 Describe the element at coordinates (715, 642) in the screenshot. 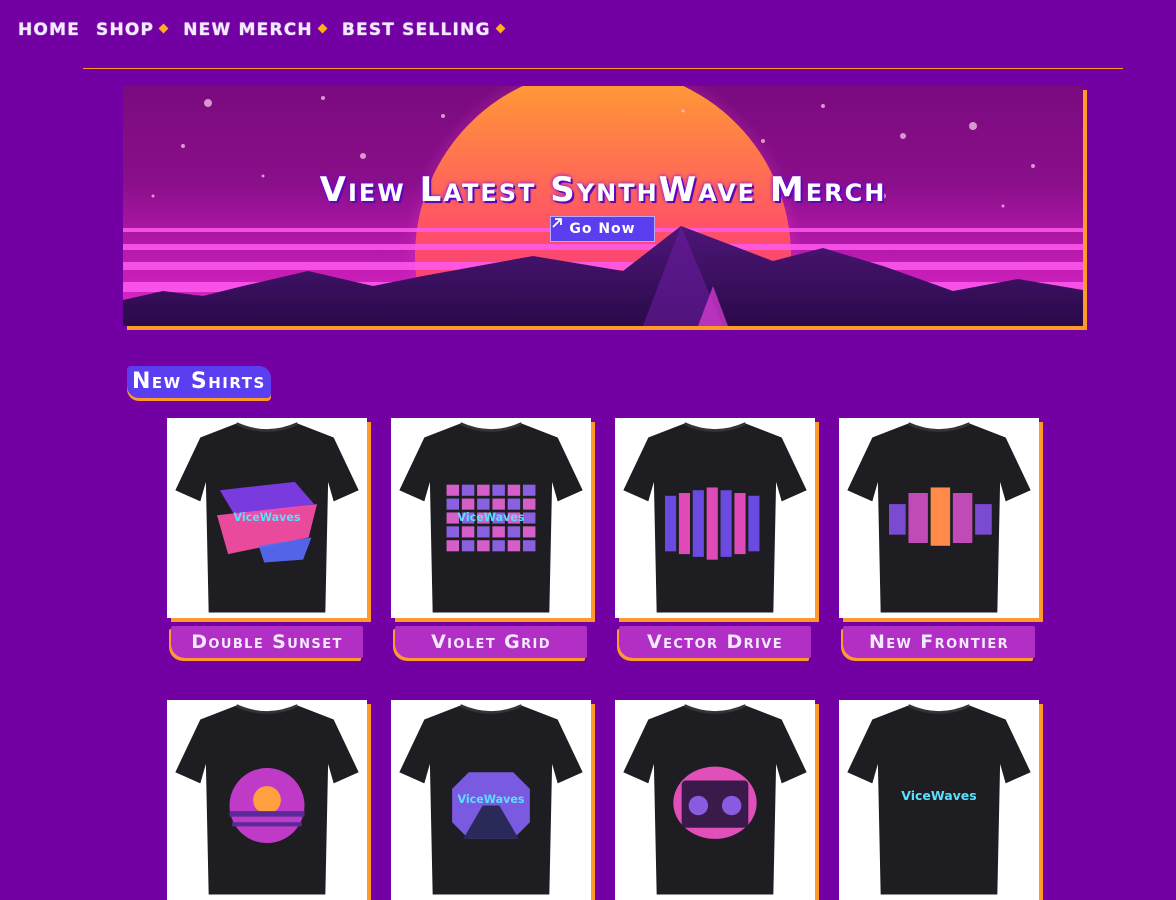

I see `product-title: Vector Drive` at that location.